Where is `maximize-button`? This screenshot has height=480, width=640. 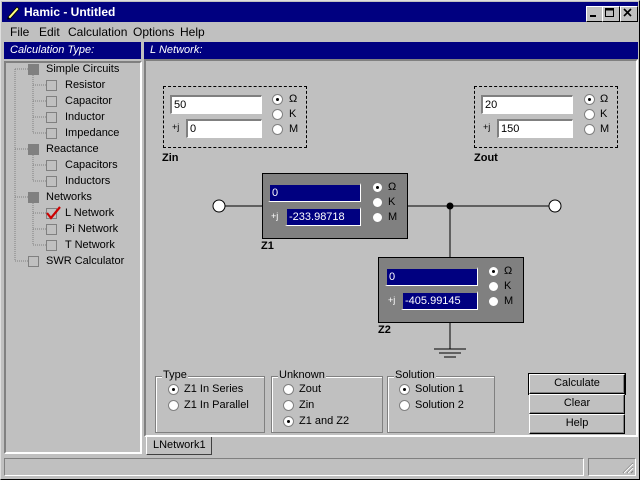
maximize-button is located at coordinates (611, 14).